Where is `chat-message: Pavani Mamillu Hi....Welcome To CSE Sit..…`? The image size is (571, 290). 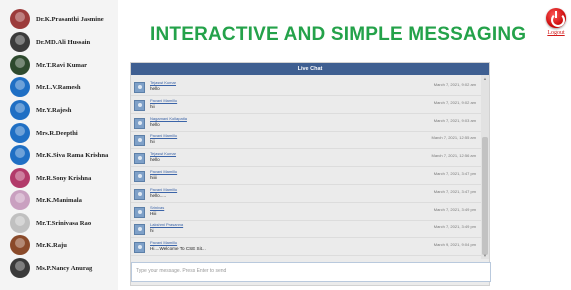
chat-message: Pavani Mamillu Hi....Welcome To CSE Sit..… is located at coordinates (306, 248).